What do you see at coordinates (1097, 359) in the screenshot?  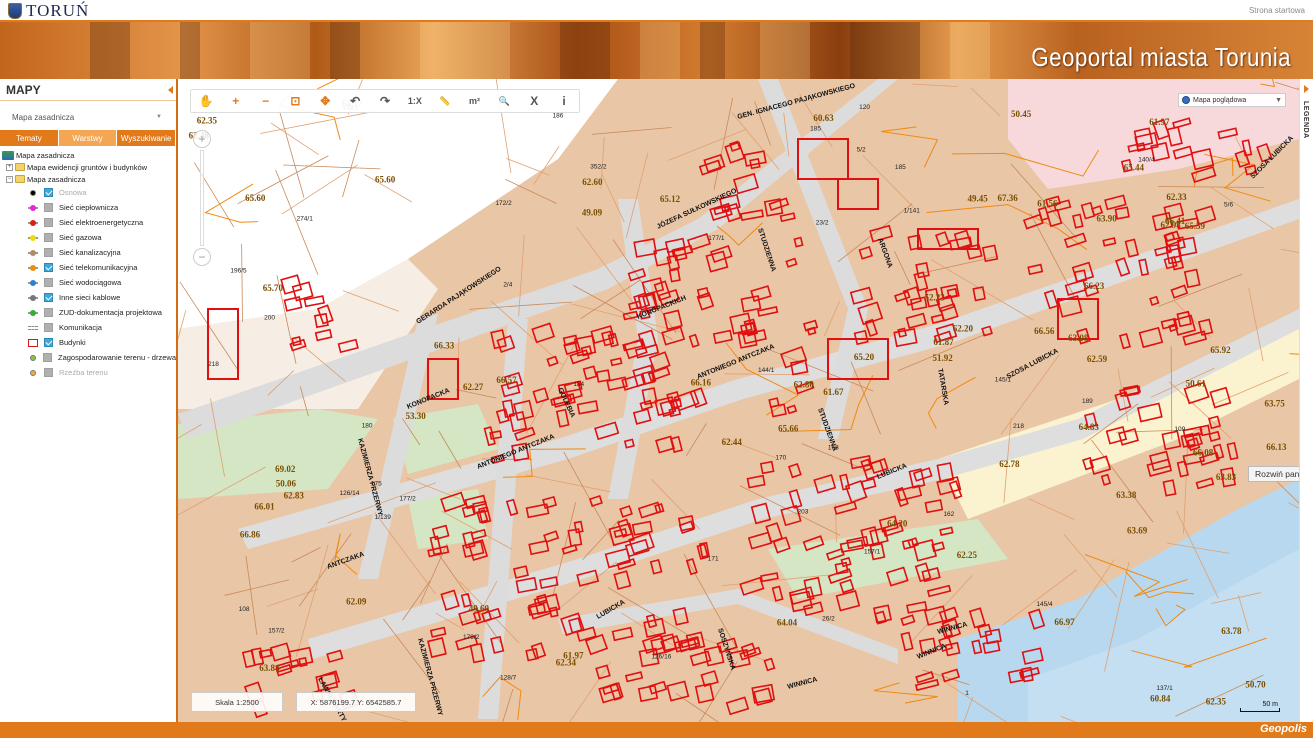 I see `elevation-label: 62.59` at bounding box center [1097, 359].